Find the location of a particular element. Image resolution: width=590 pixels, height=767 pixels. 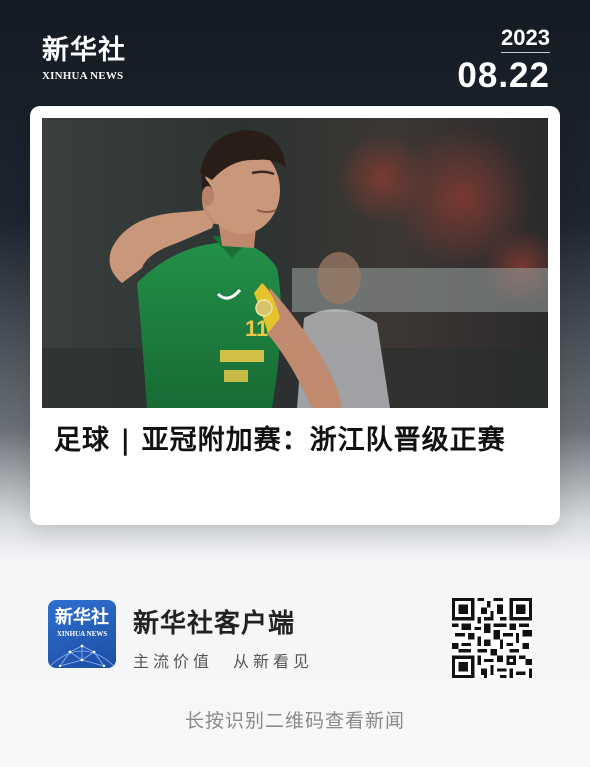

app-name: 新华社客户端 is located at coordinates (214, 624).